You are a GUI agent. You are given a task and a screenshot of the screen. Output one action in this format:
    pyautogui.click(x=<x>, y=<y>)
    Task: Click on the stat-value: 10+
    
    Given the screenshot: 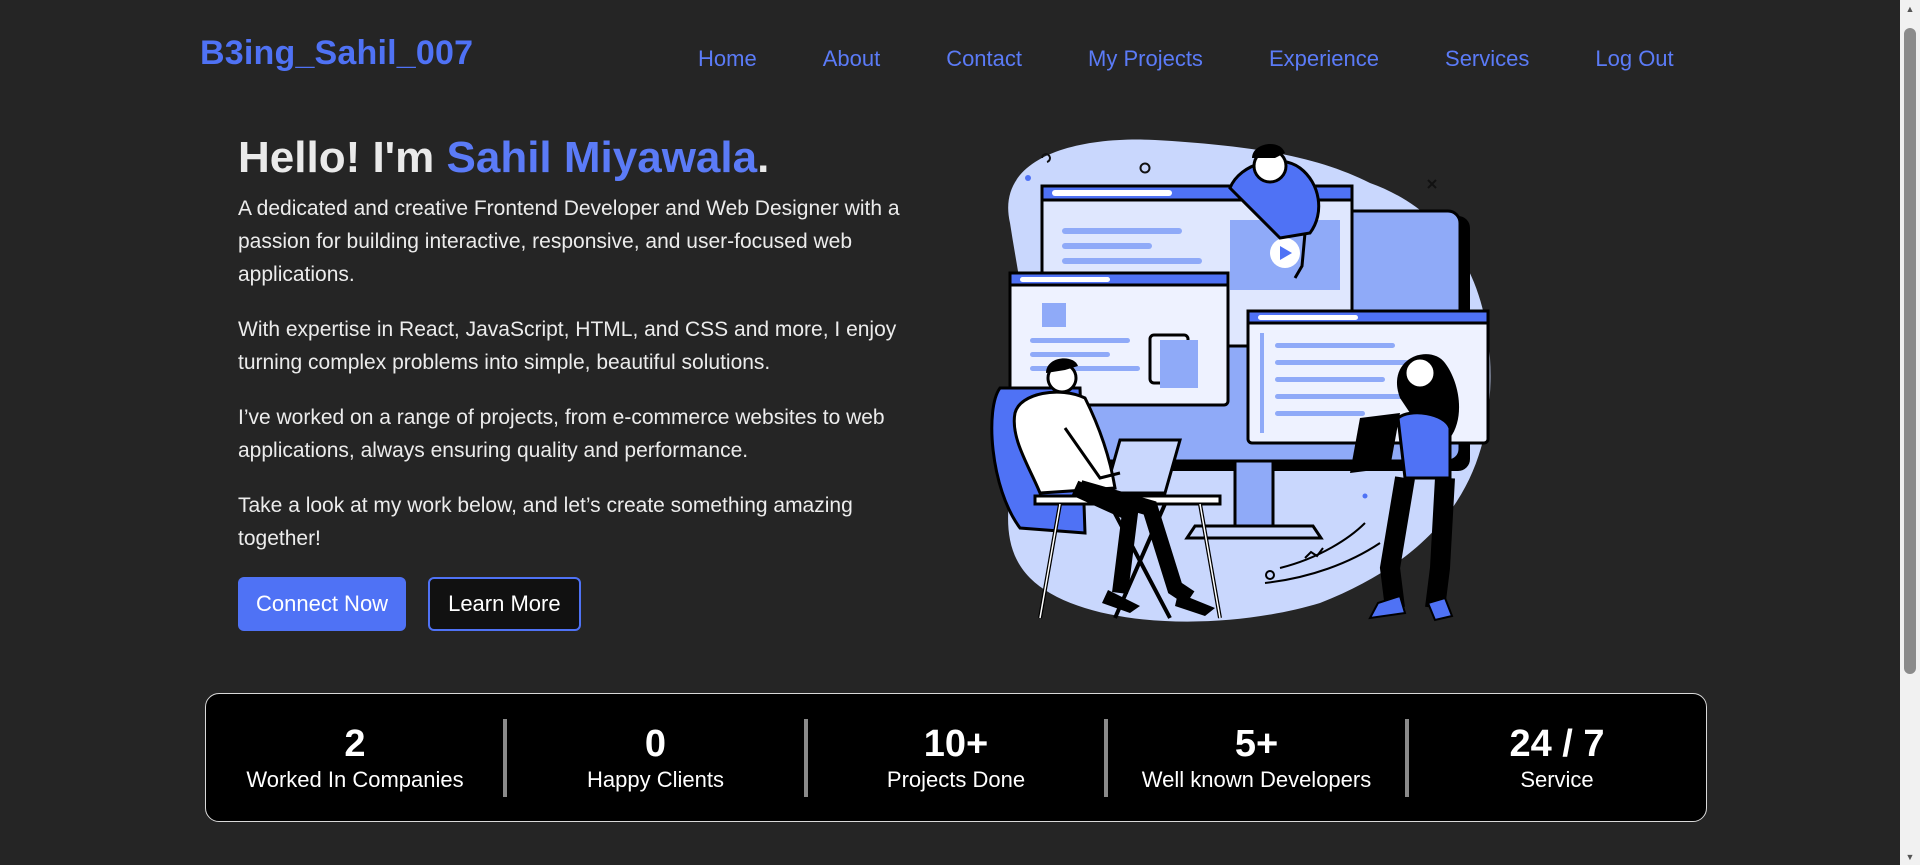 What is the action you would take?
    pyautogui.click(x=956, y=743)
    